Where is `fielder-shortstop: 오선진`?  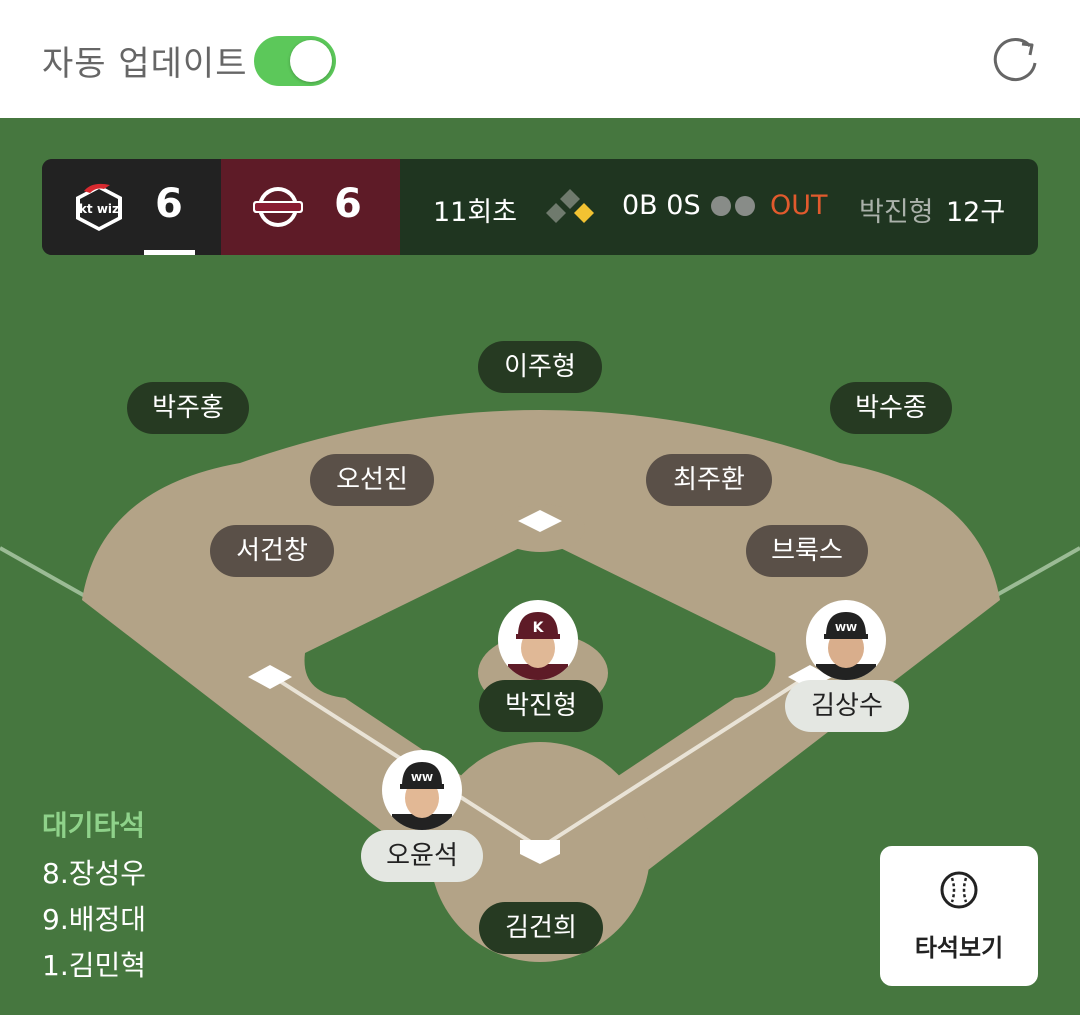
fielder-shortstop: 오선진 is located at coordinates (372, 480).